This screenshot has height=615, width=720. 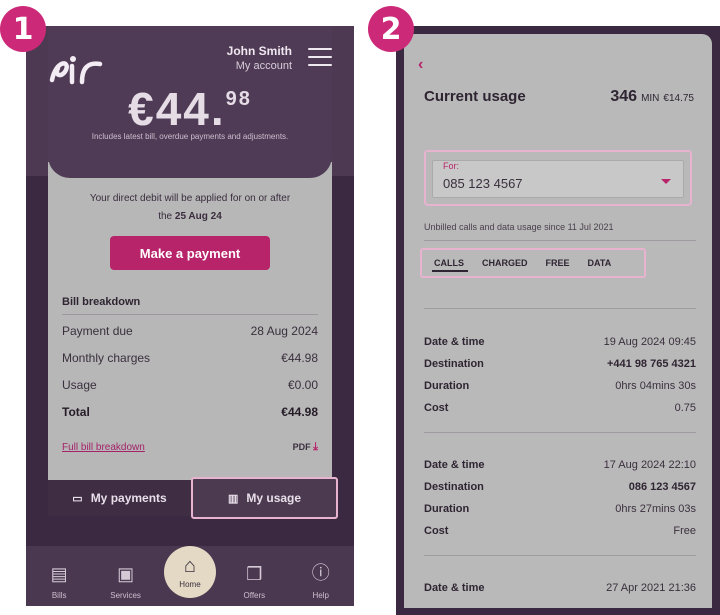 I want to click on back-chevron-icon: ‹, so click(x=420, y=65).